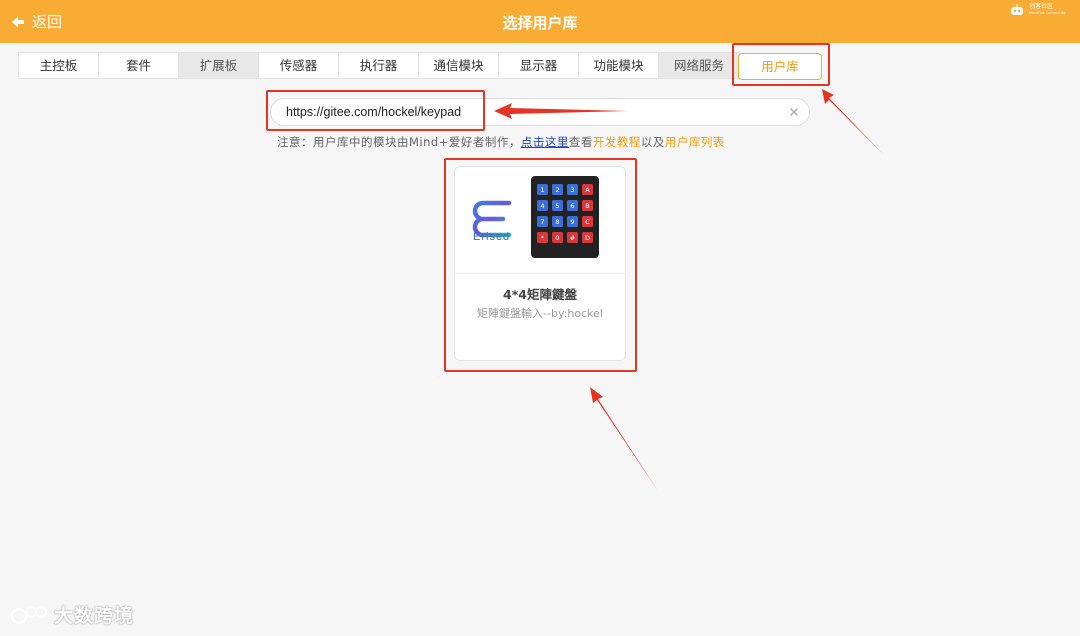 The width and height of the screenshot is (1080, 636). Describe the element at coordinates (540, 265) in the screenshot. I see `highlight-library-card` at that location.